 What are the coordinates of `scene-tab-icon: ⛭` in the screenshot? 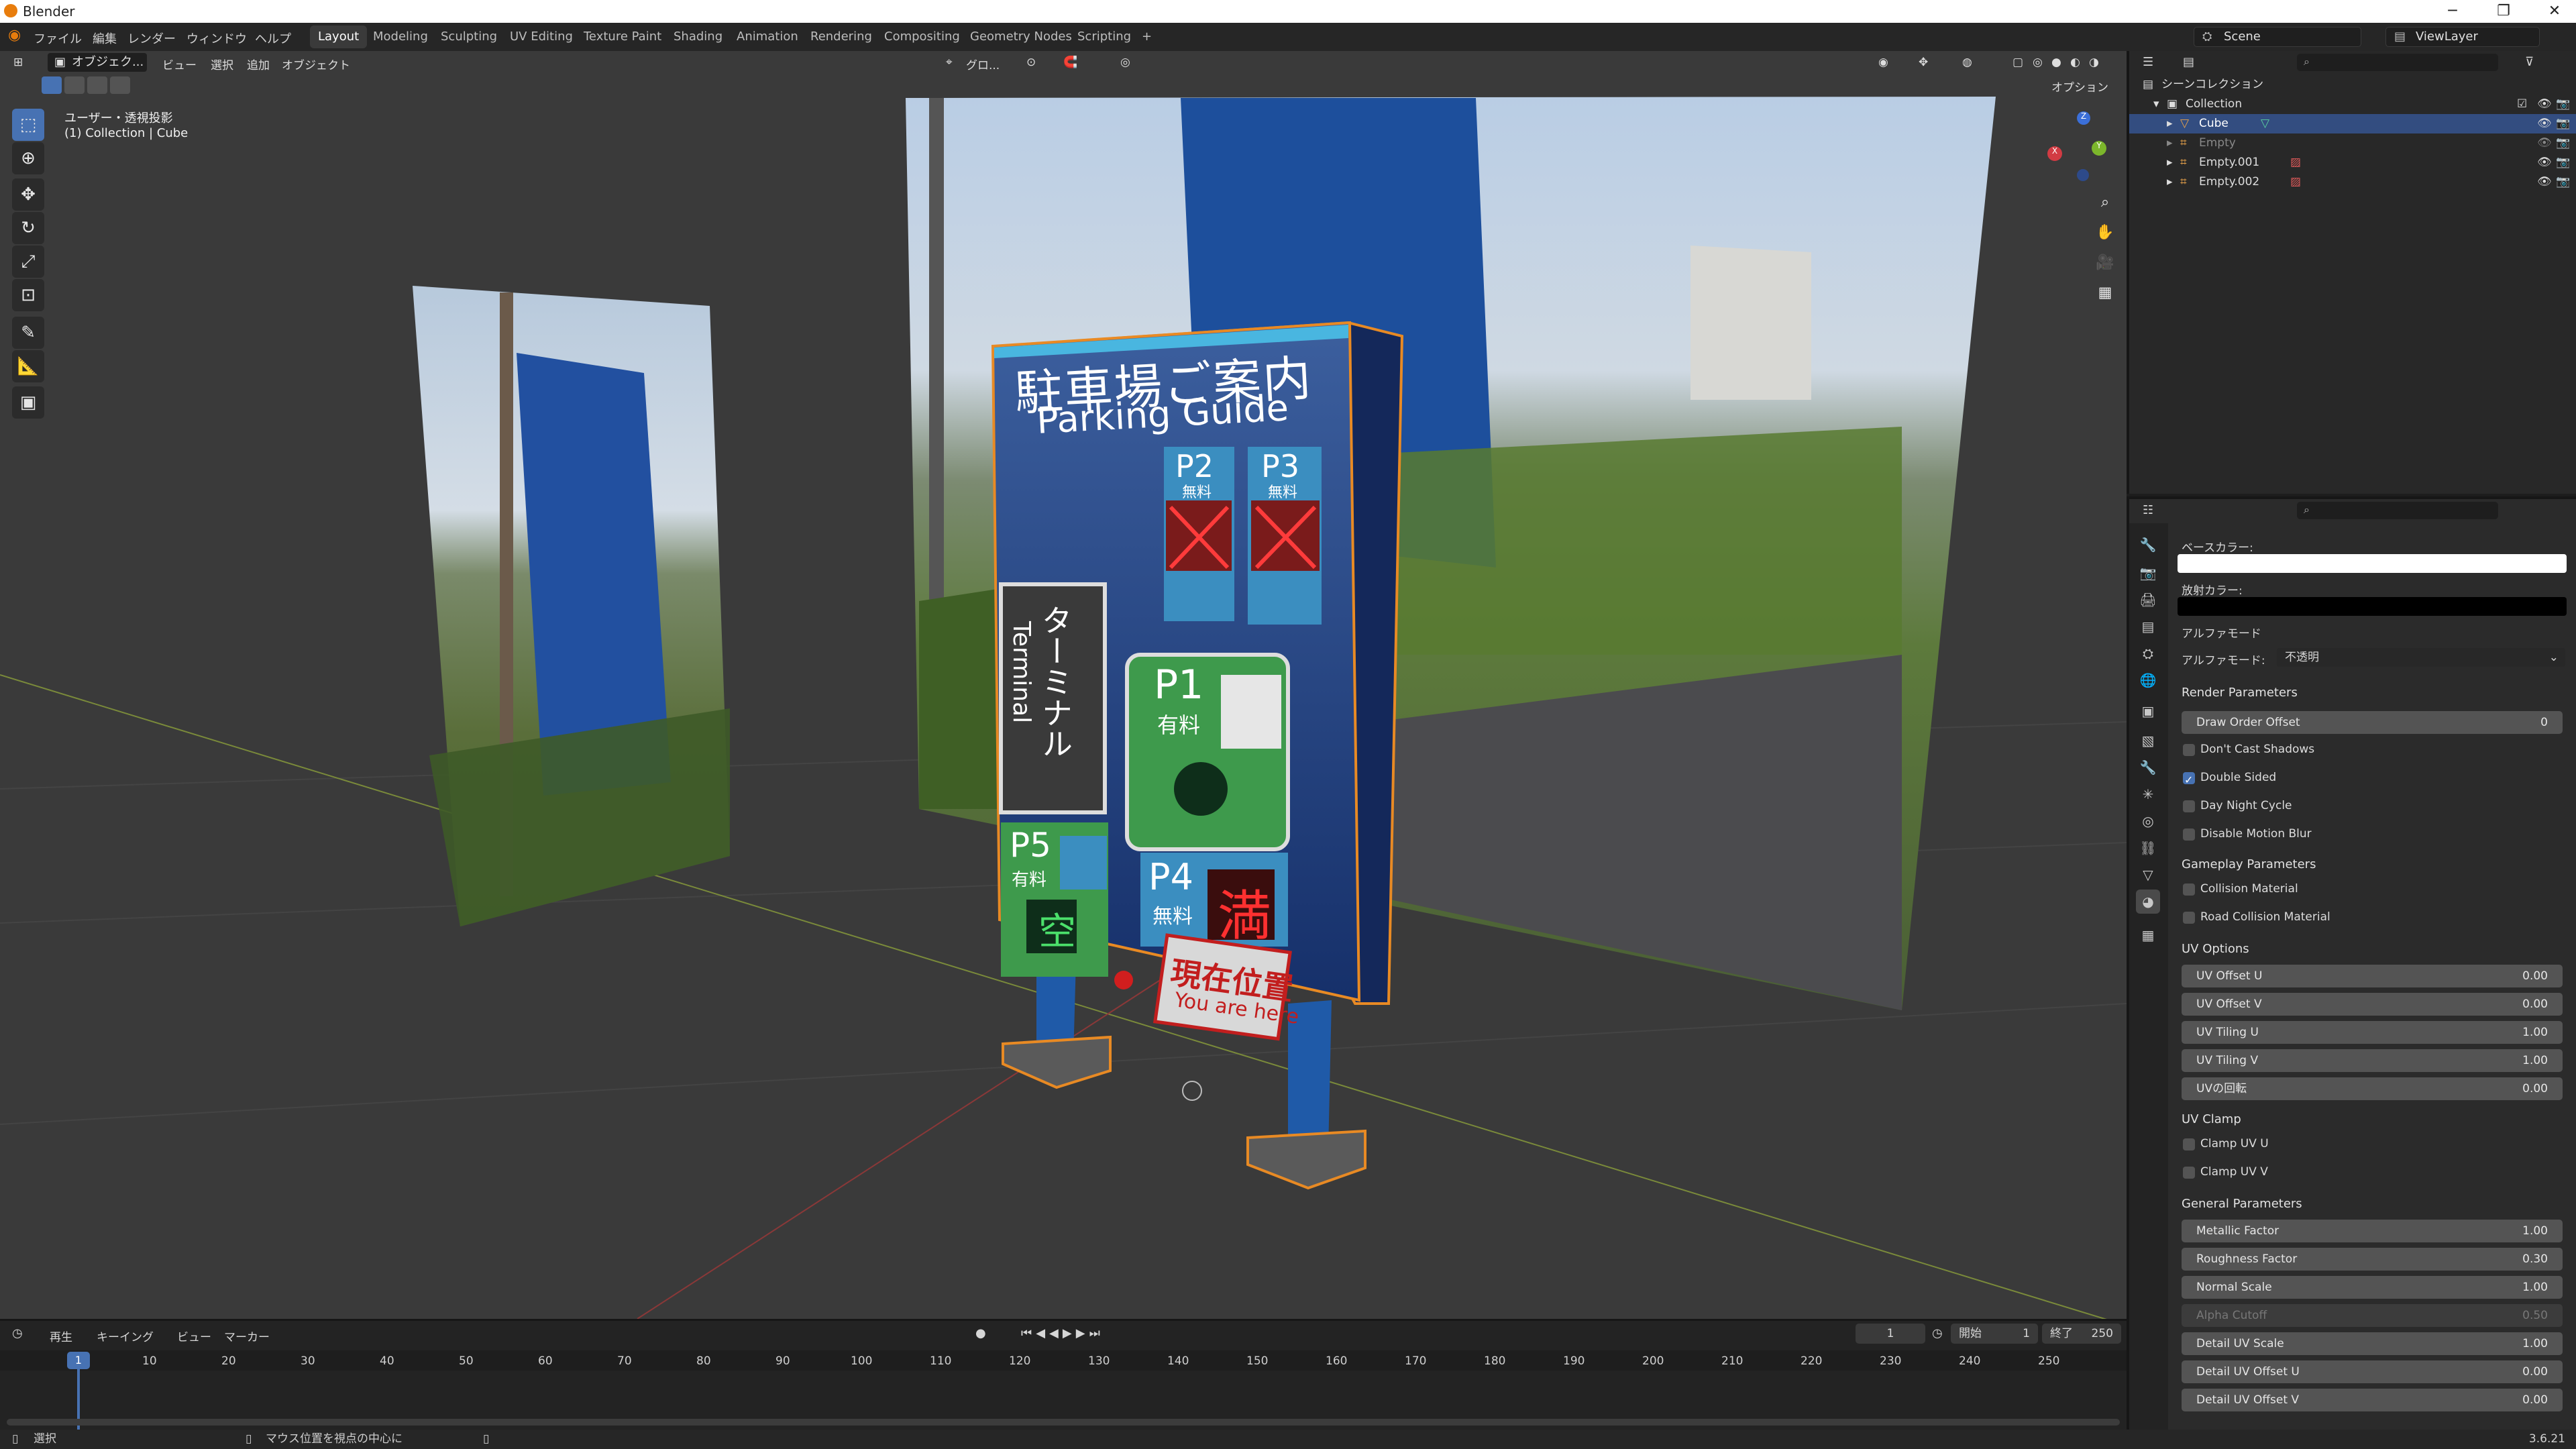 It's located at (2148, 653).